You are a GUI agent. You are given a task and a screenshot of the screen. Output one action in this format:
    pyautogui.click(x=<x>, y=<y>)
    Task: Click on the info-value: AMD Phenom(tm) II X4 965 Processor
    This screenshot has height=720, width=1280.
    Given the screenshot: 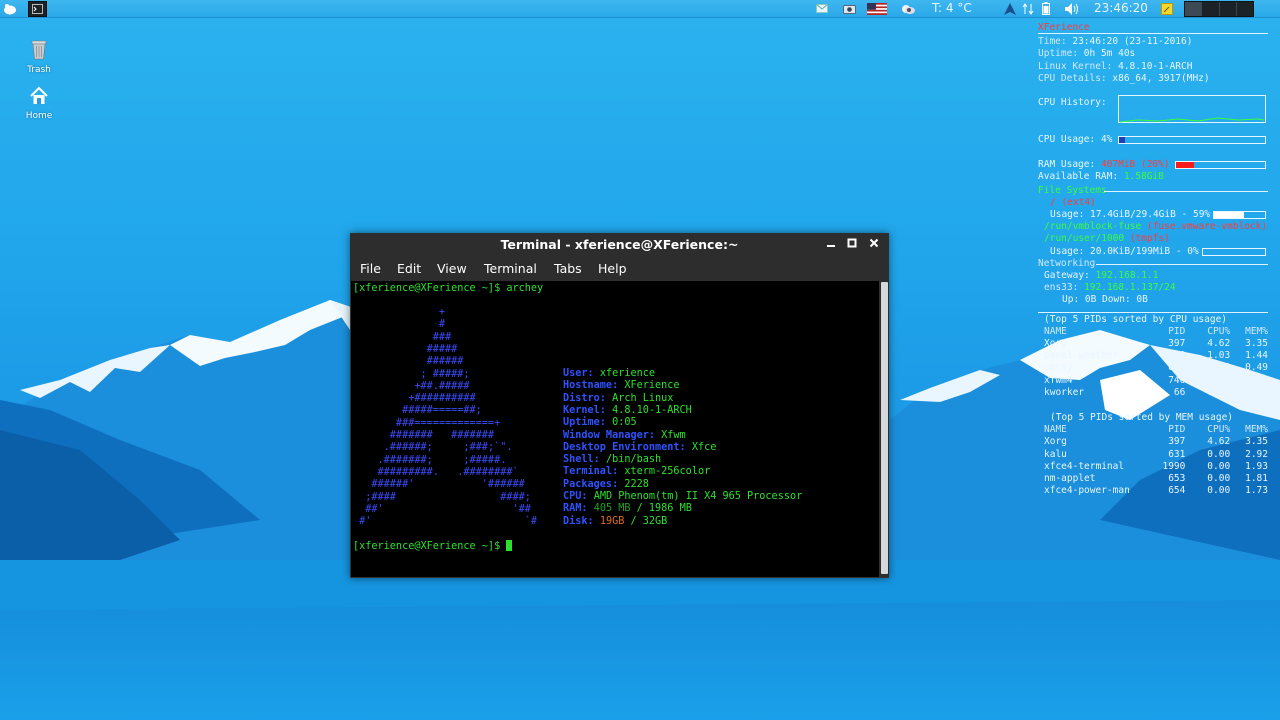 What is the action you would take?
    pyautogui.click(x=698, y=496)
    